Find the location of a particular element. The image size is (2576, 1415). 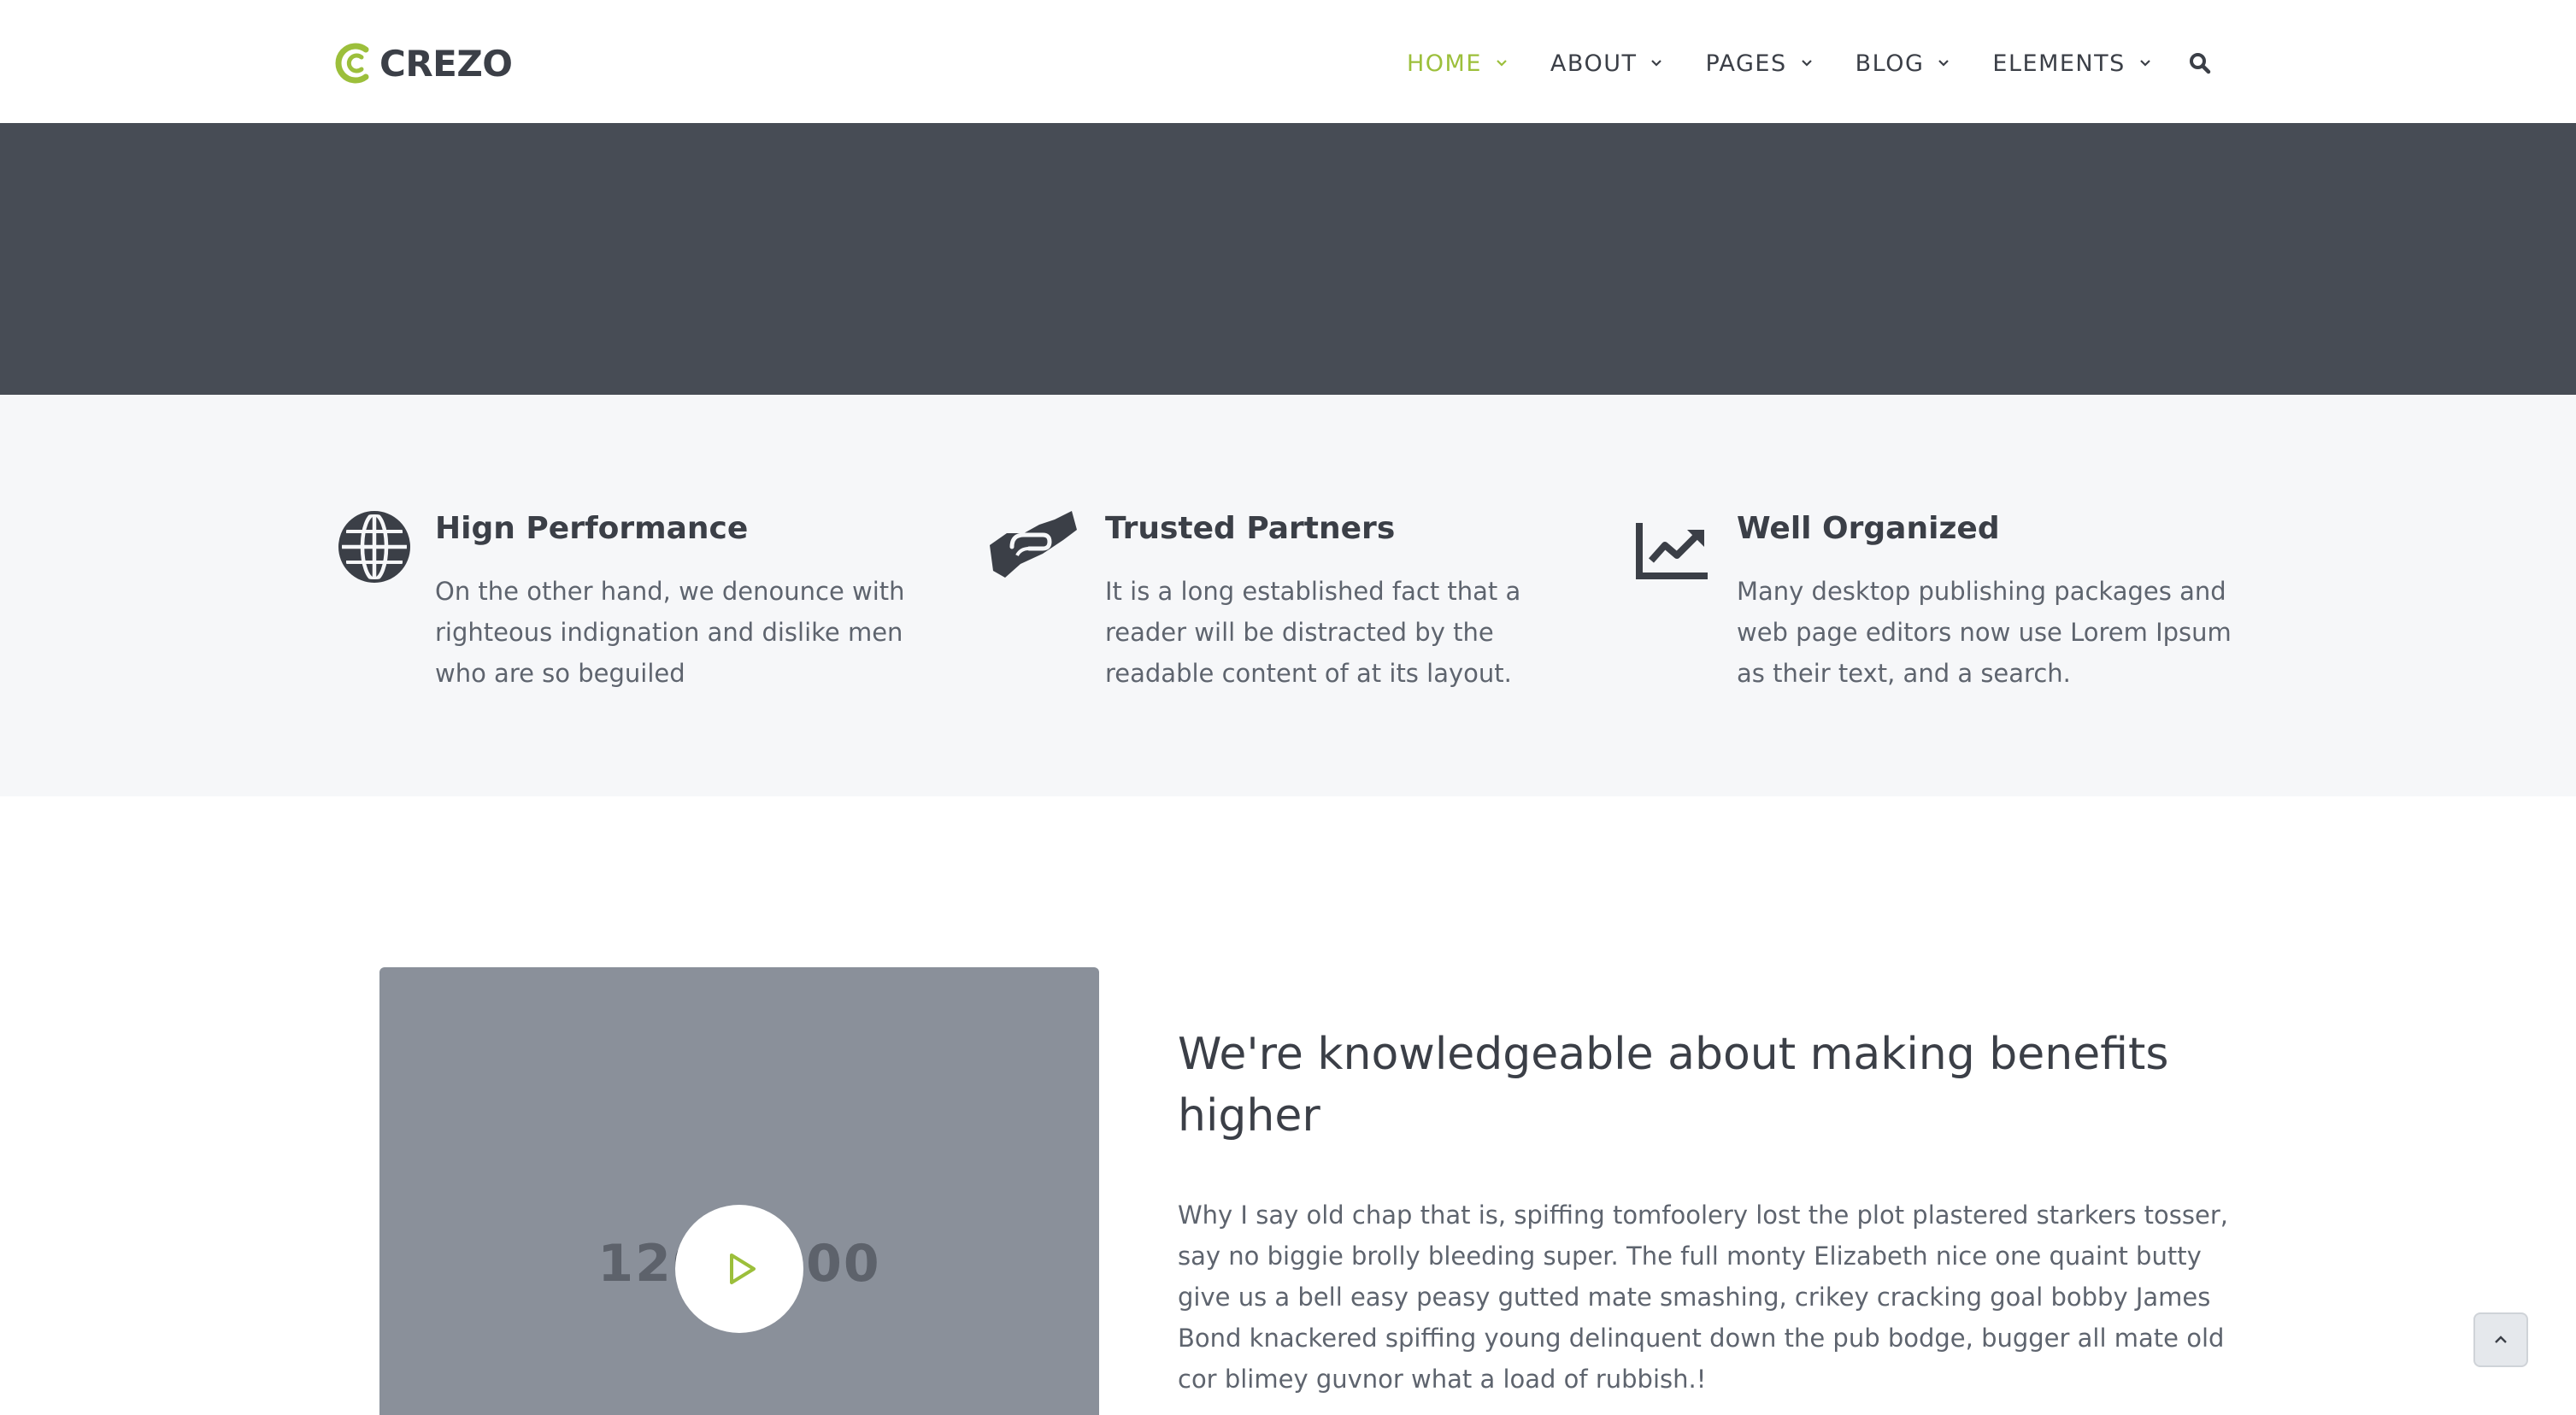

nav-item-blog: BLOG is located at coordinates (1903, 64).